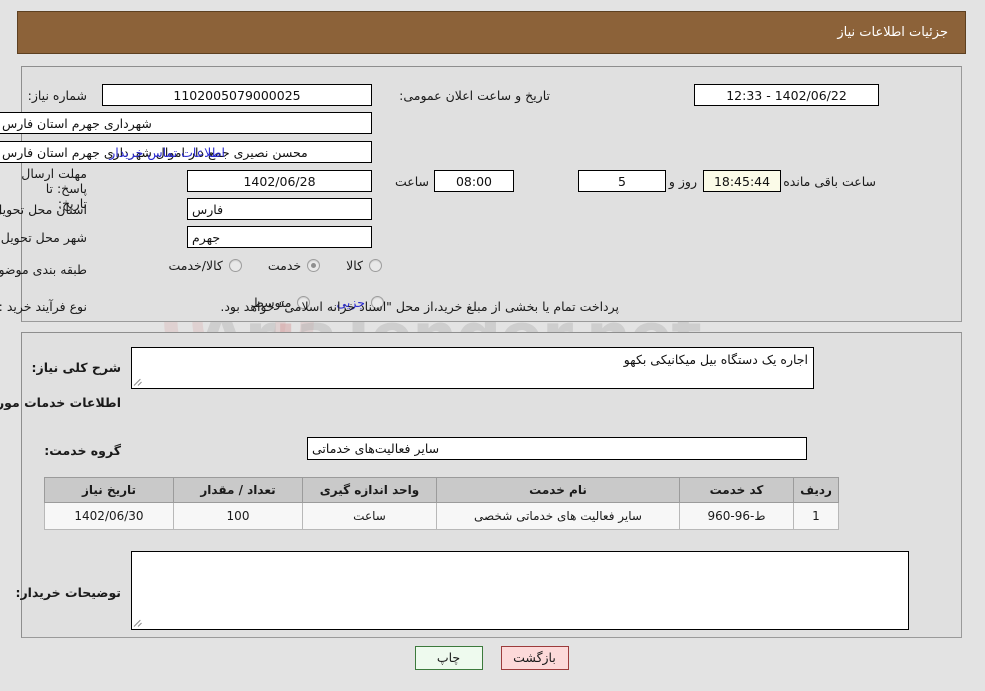  What do you see at coordinates (737, 490) in the screenshot?
I see `col-service-code: کد خدمت` at bounding box center [737, 490].